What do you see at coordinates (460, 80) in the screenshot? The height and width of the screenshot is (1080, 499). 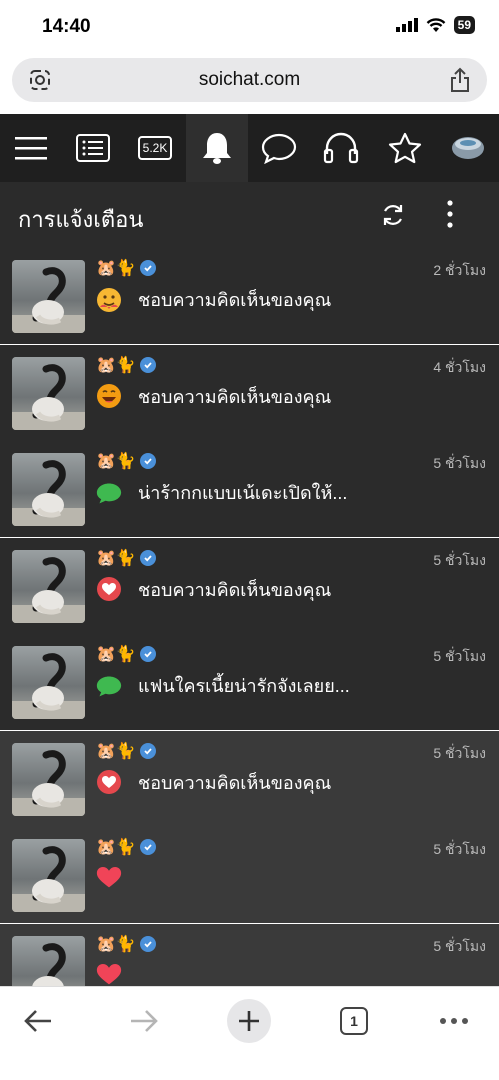 I see `share-icon` at bounding box center [460, 80].